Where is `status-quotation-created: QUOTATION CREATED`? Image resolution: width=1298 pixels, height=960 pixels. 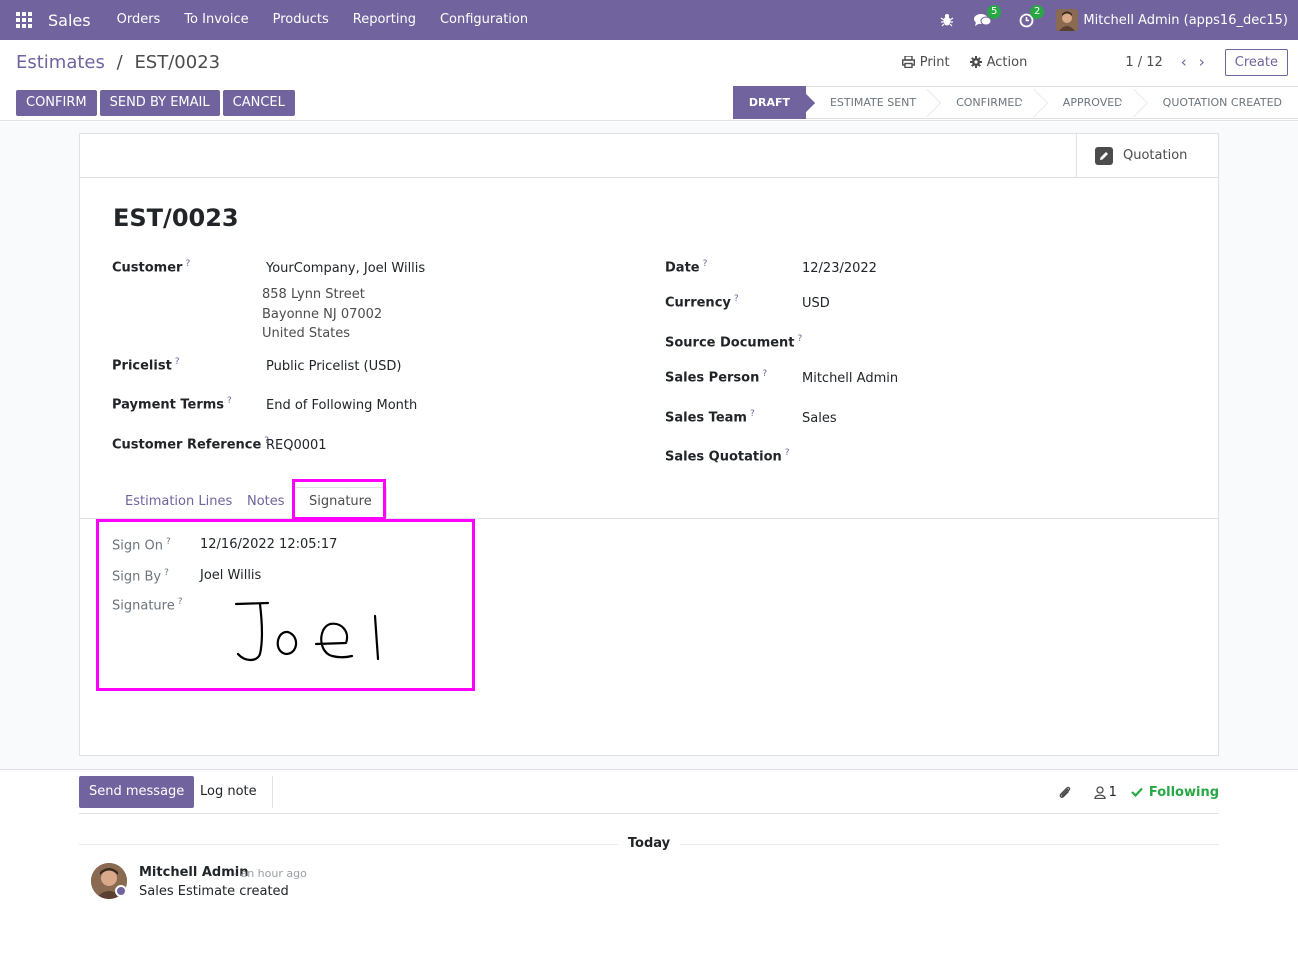 status-quotation-created: QUOTATION CREATED is located at coordinates (1218, 102).